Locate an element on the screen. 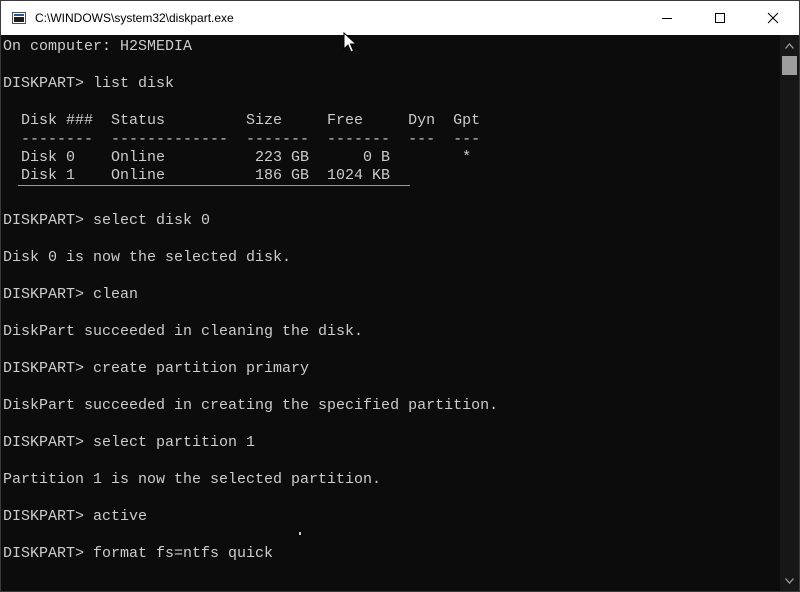 Image resolution: width=800 pixels, height=592 pixels. scroll-thumb is located at coordinates (789, 65).